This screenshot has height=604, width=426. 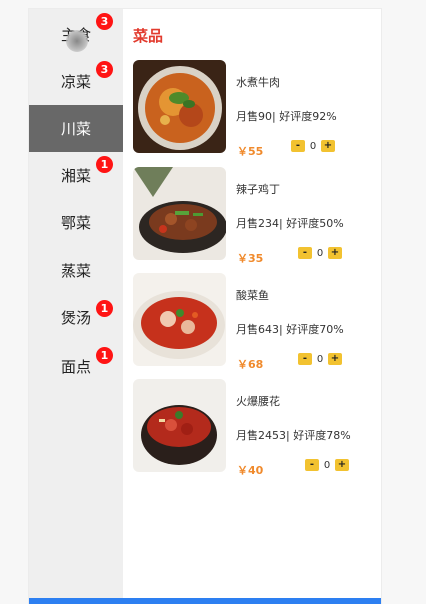 What do you see at coordinates (293, 435) in the screenshot?
I see `dish-sales: 月售2453| 好评度78%` at bounding box center [293, 435].